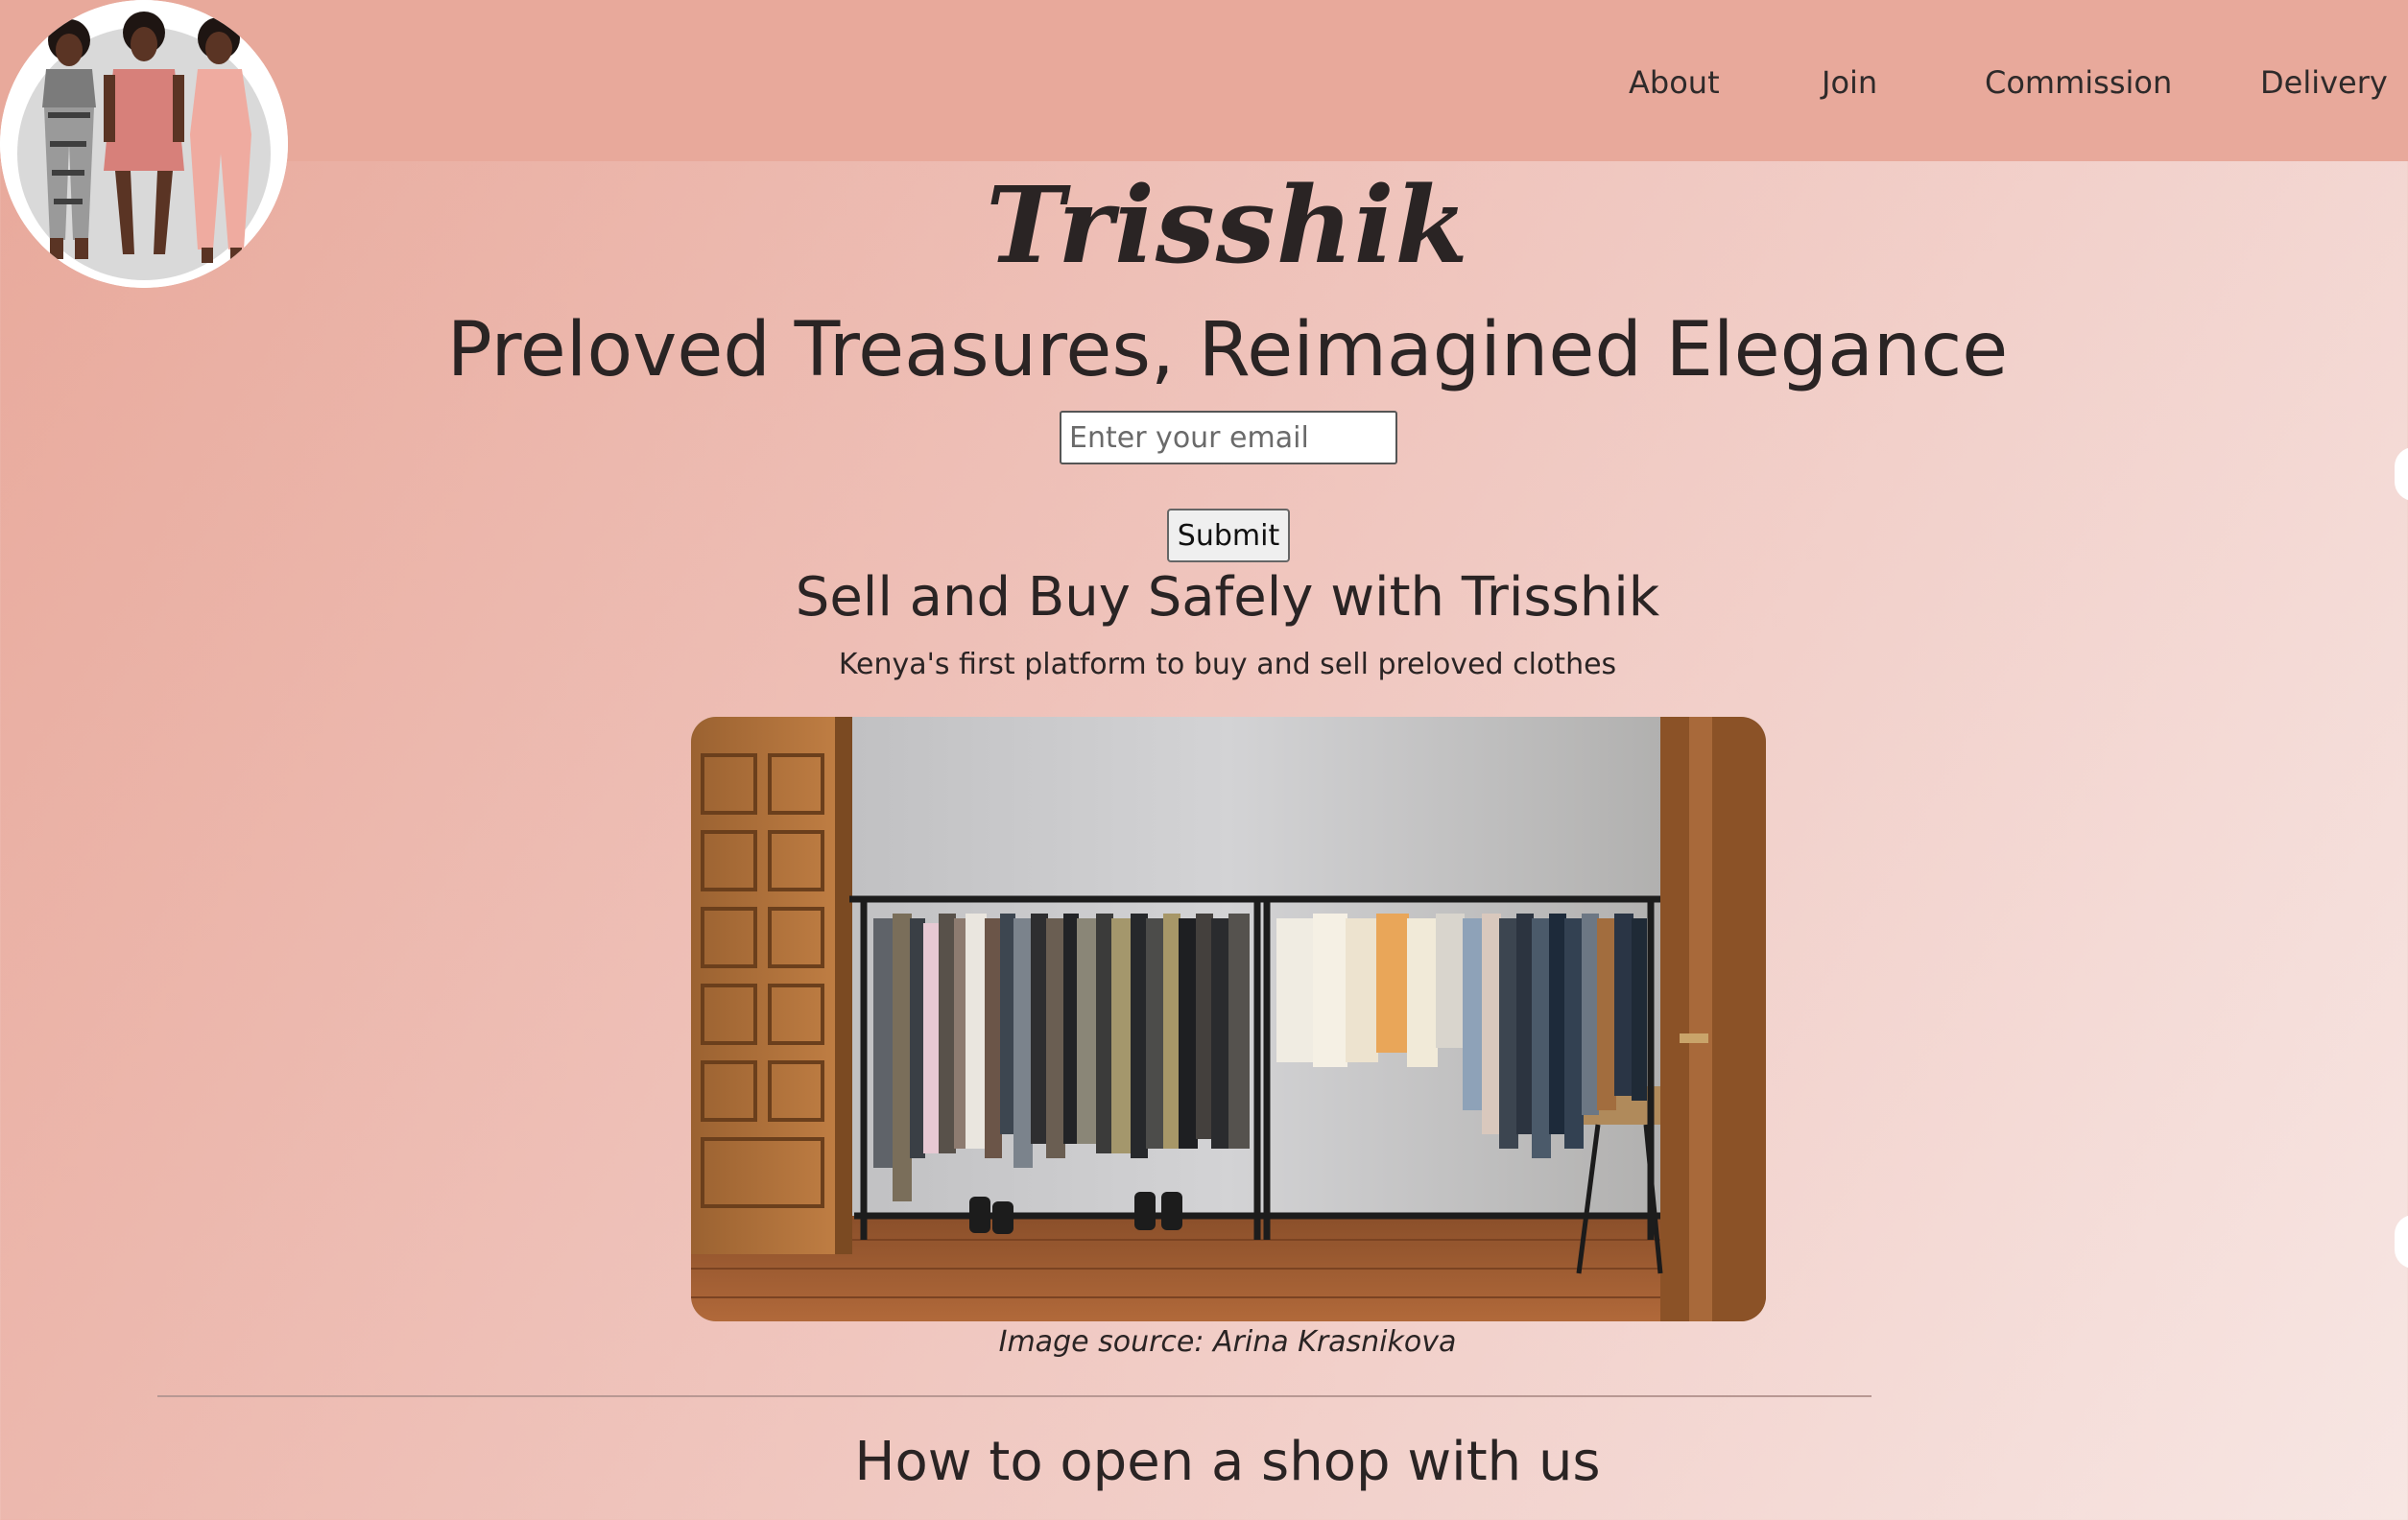  What do you see at coordinates (1229, 437) in the screenshot?
I see `email-input` at bounding box center [1229, 437].